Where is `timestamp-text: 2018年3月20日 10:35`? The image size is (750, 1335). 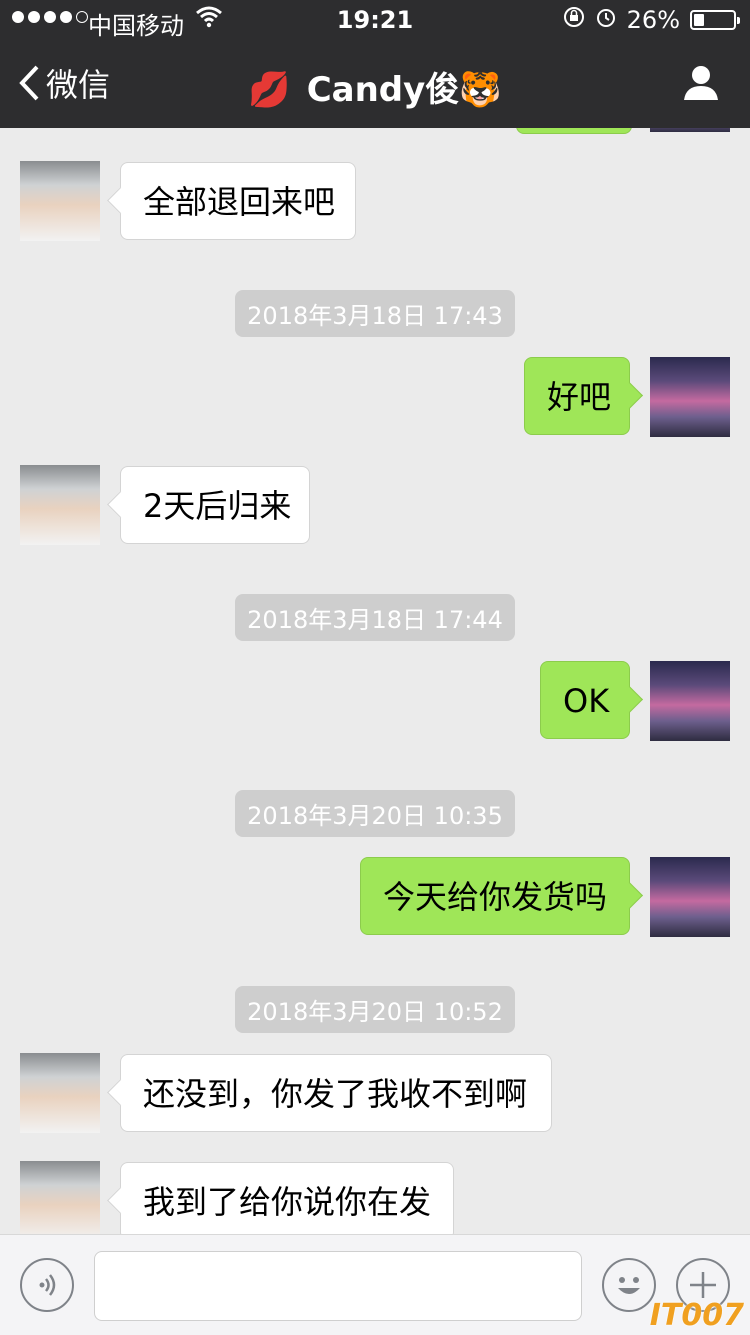 timestamp-text: 2018年3月20日 10:35 is located at coordinates (375, 813).